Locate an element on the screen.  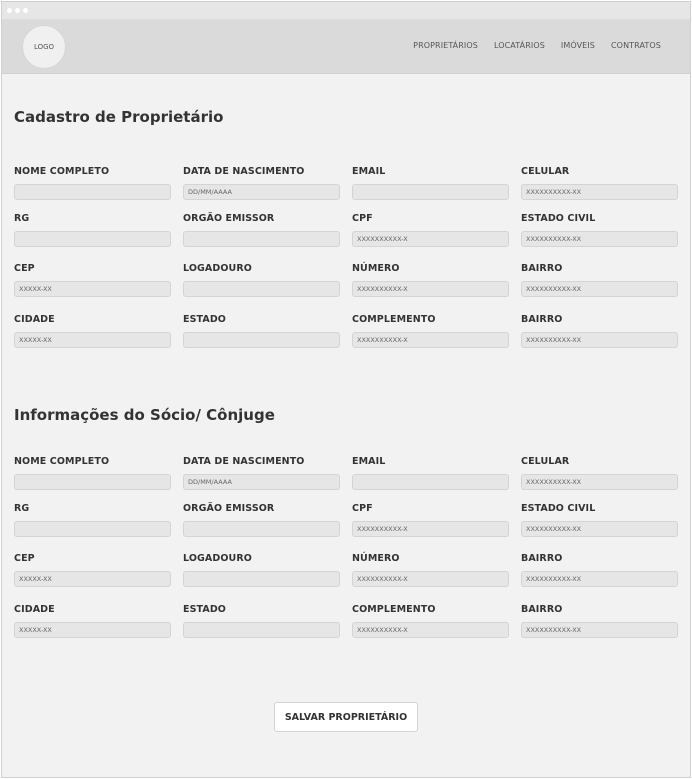
field-label: CIDADE is located at coordinates (34, 319).